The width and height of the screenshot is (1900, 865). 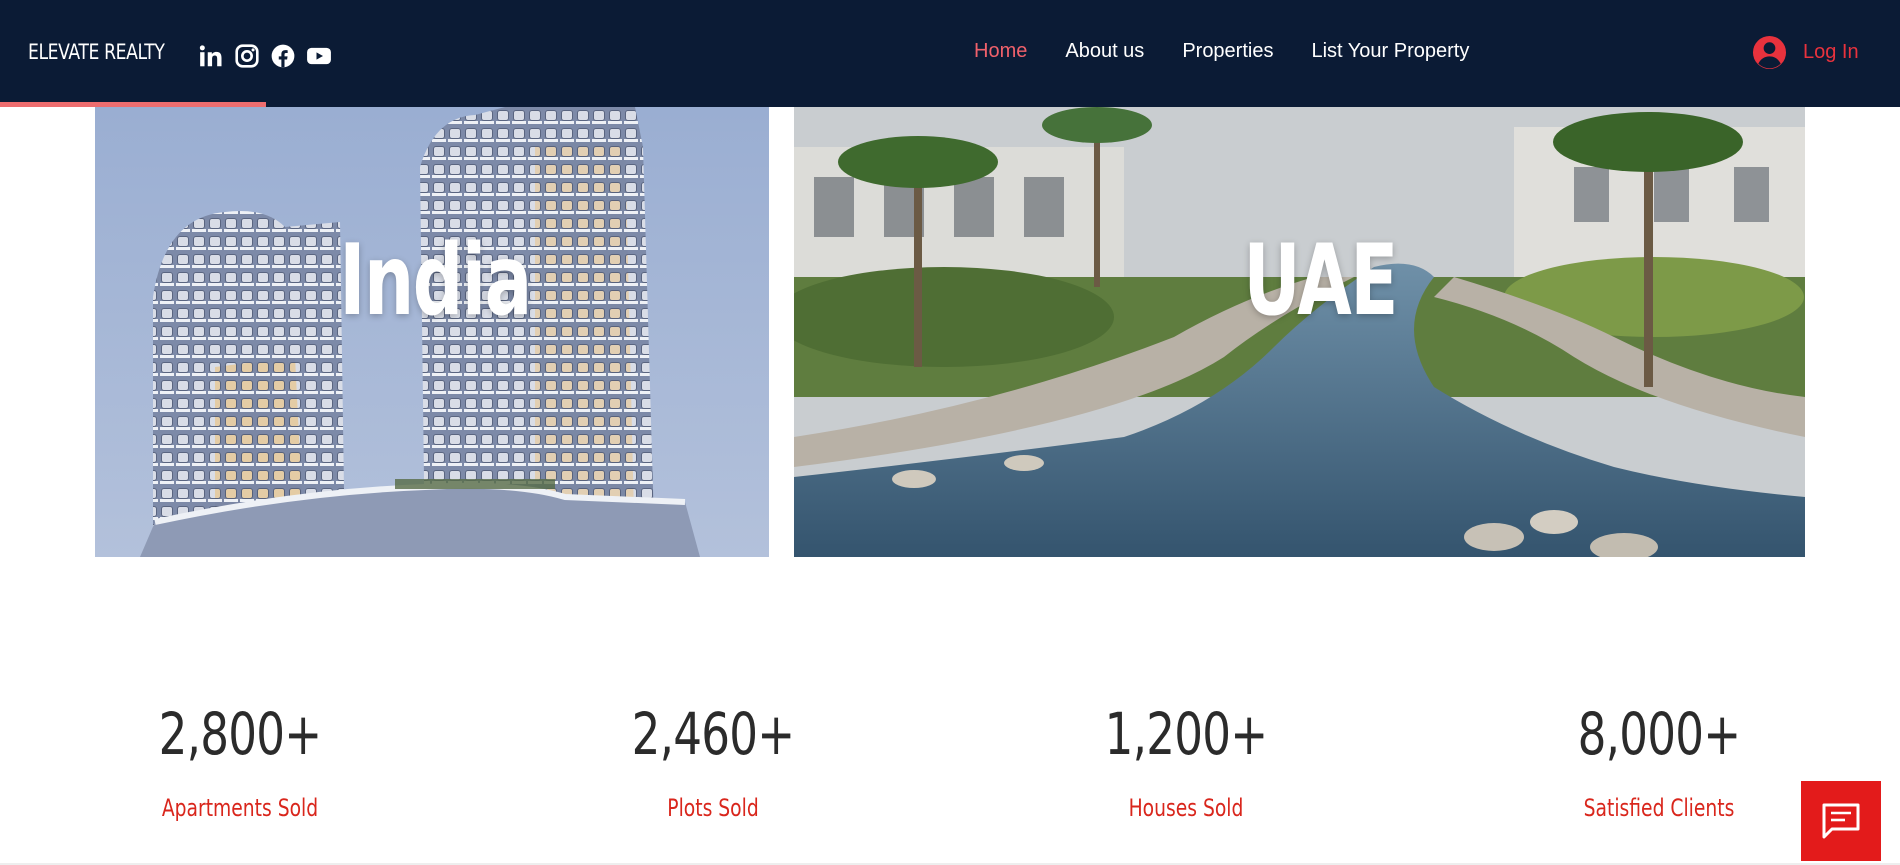 What do you see at coordinates (1659, 734) in the screenshot?
I see `stat-value: 8,000+` at bounding box center [1659, 734].